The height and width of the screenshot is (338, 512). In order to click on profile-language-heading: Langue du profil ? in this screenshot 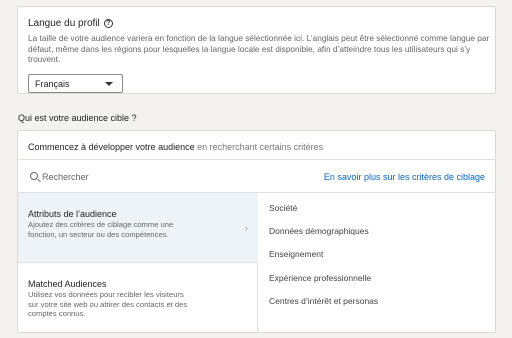, I will do `click(70, 23)`.